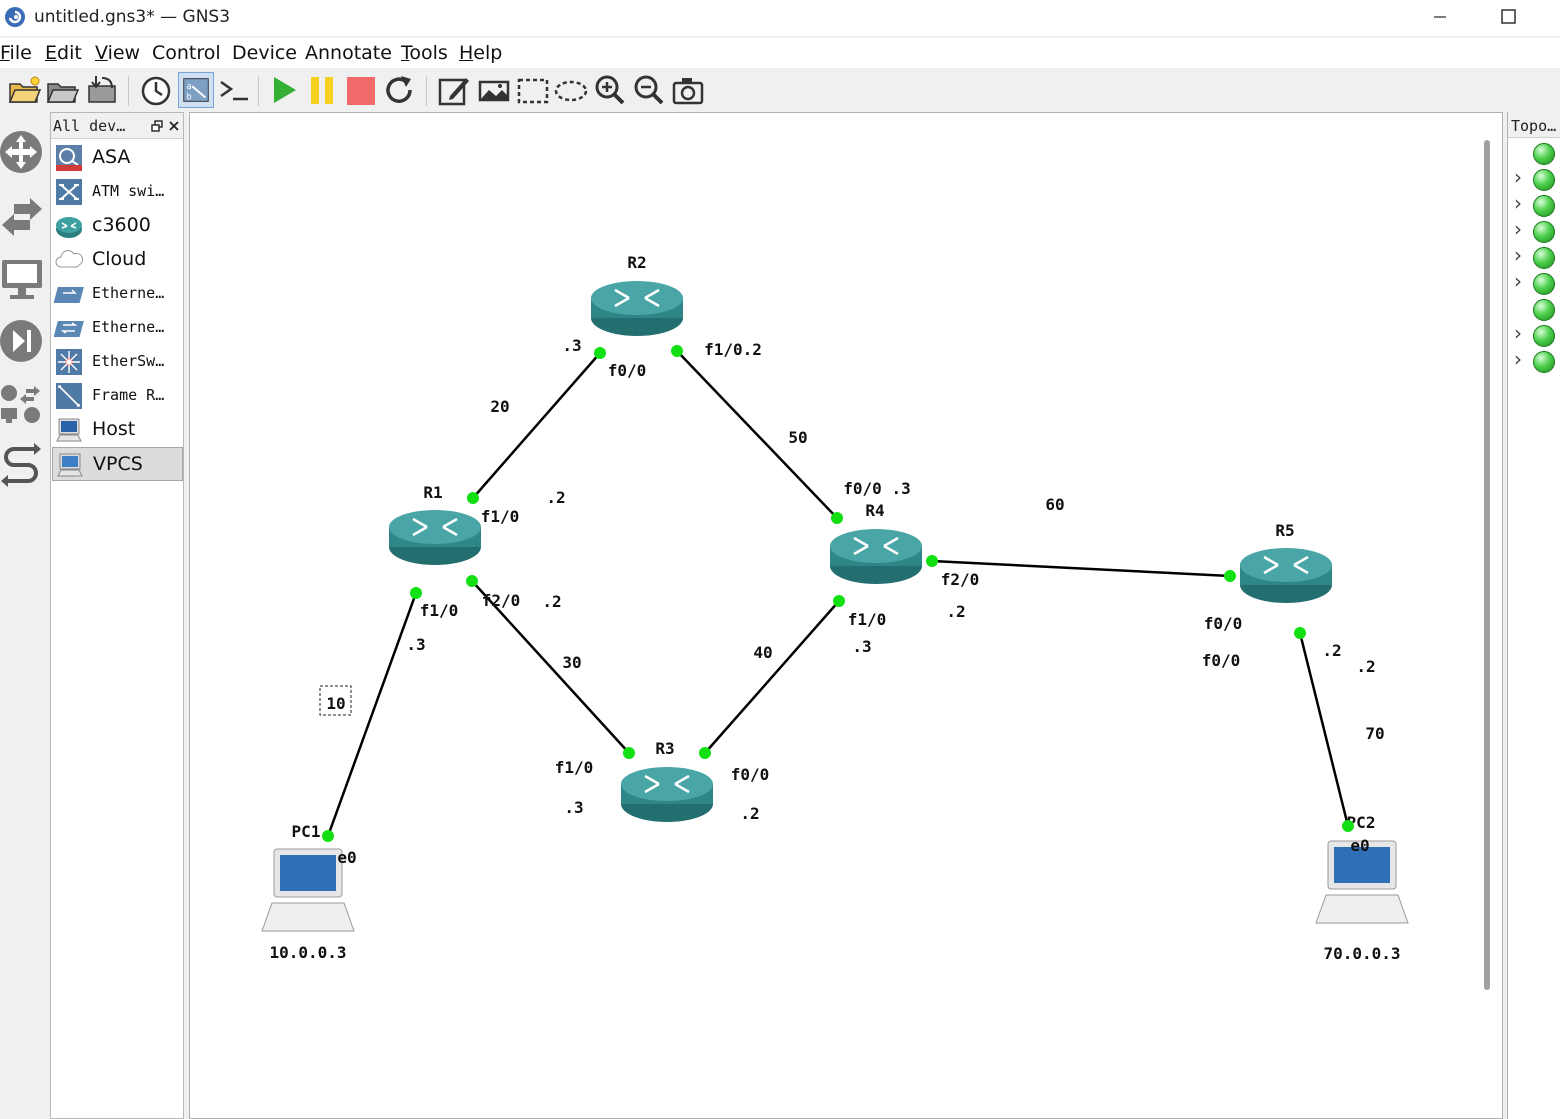 Image resolution: width=1560 pixels, height=1119 pixels. What do you see at coordinates (174, 126) in the screenshot?
I see `close-icon` at bounding box center [174, 126].